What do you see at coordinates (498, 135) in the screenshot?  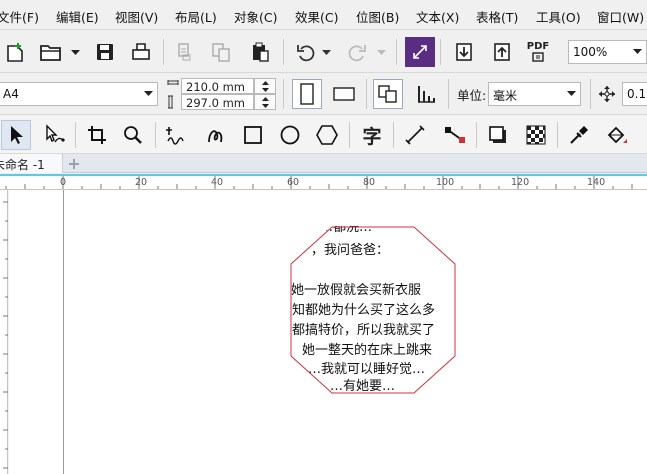 I see `drop-shadow-tool-icon` at bounding box center [498, 135].